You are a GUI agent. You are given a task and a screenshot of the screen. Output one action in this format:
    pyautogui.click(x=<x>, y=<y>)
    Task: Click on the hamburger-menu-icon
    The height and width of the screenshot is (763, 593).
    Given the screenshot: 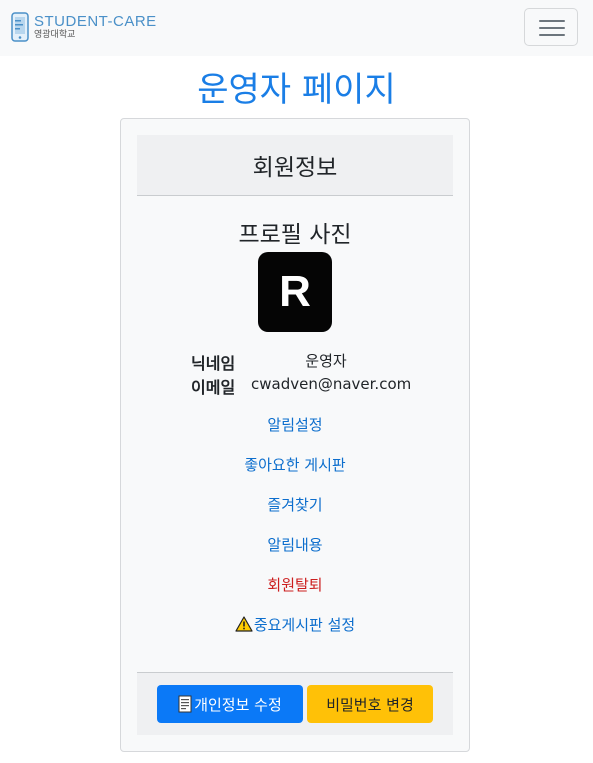 What is the action you would take?
    pyautogui.click(x=552, y=21)
    